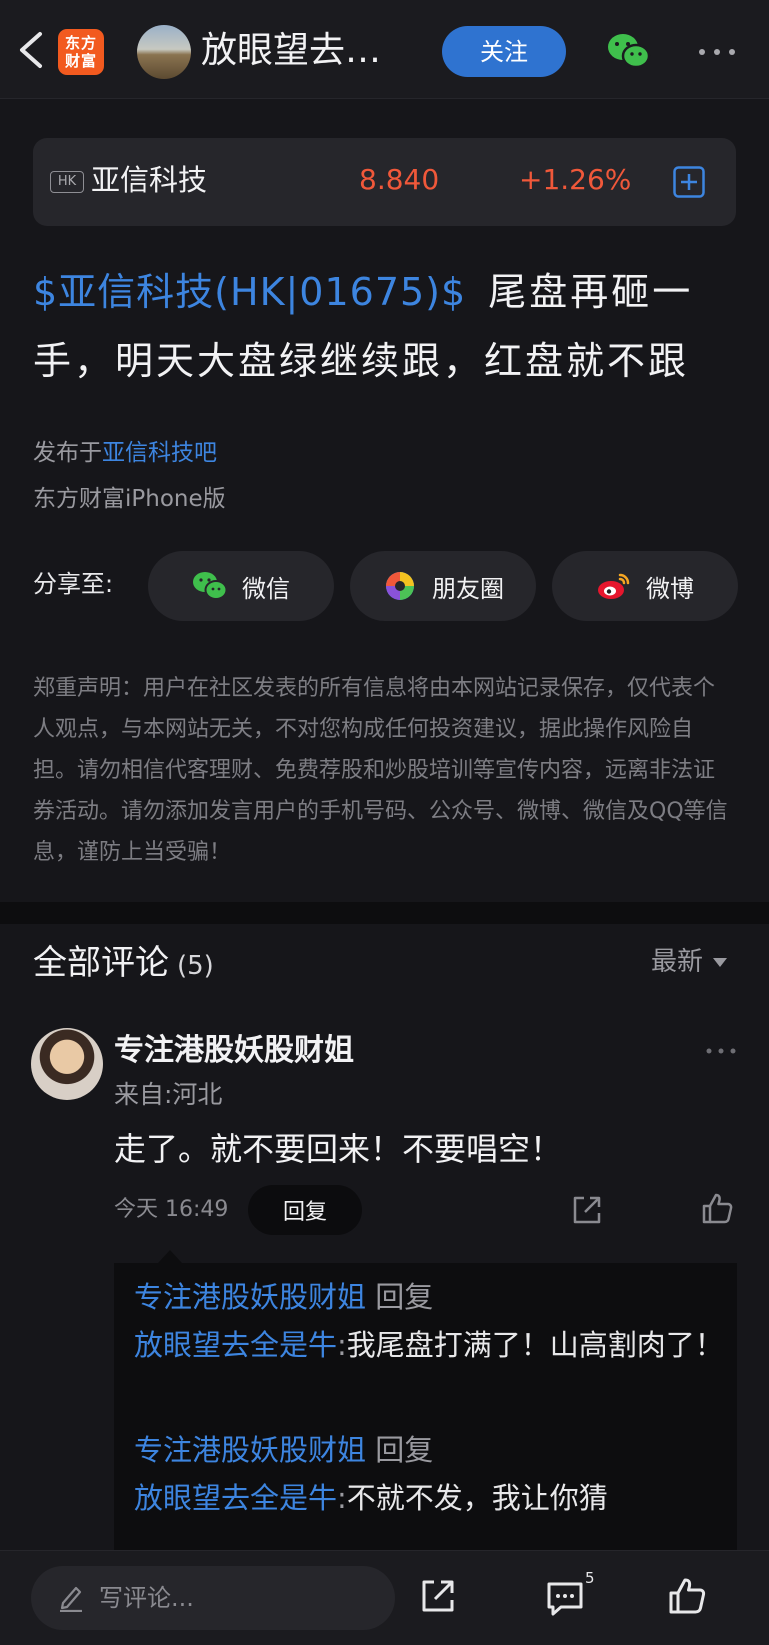  I want to click on share-wechat-label: 微信, so click(266, 588).